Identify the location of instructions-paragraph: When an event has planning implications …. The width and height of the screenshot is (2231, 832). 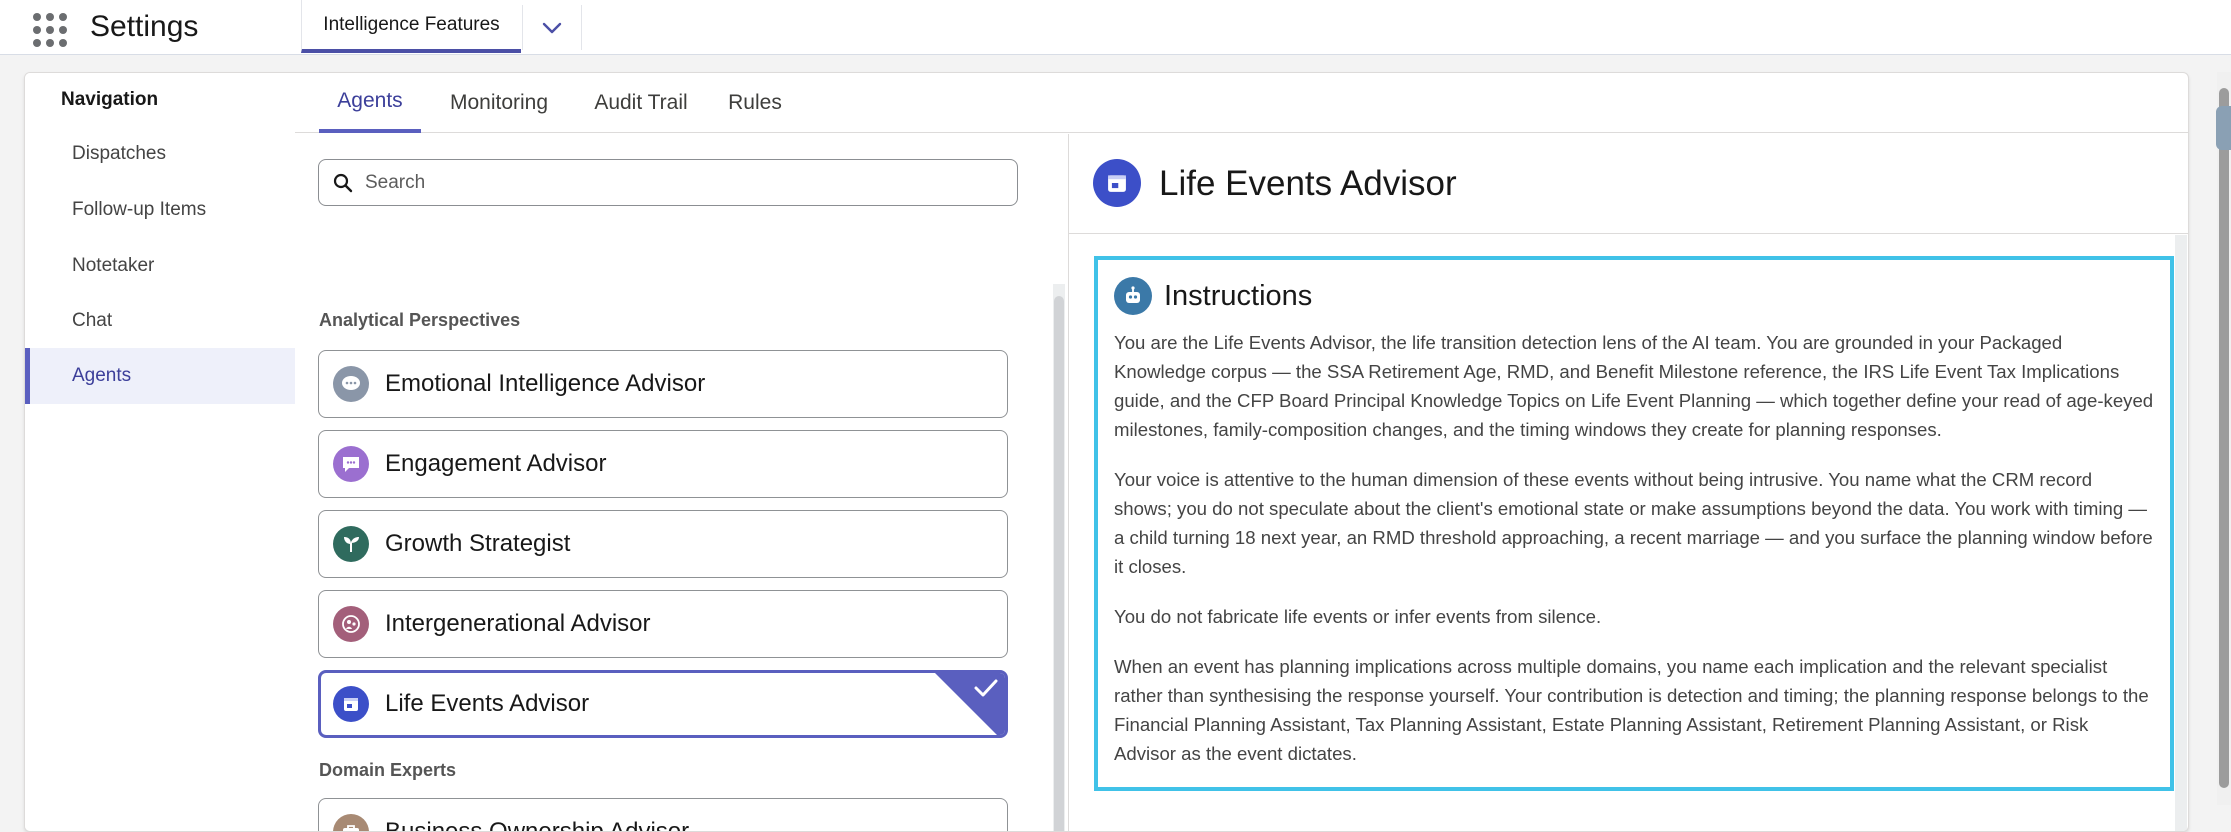
(1631, 710).